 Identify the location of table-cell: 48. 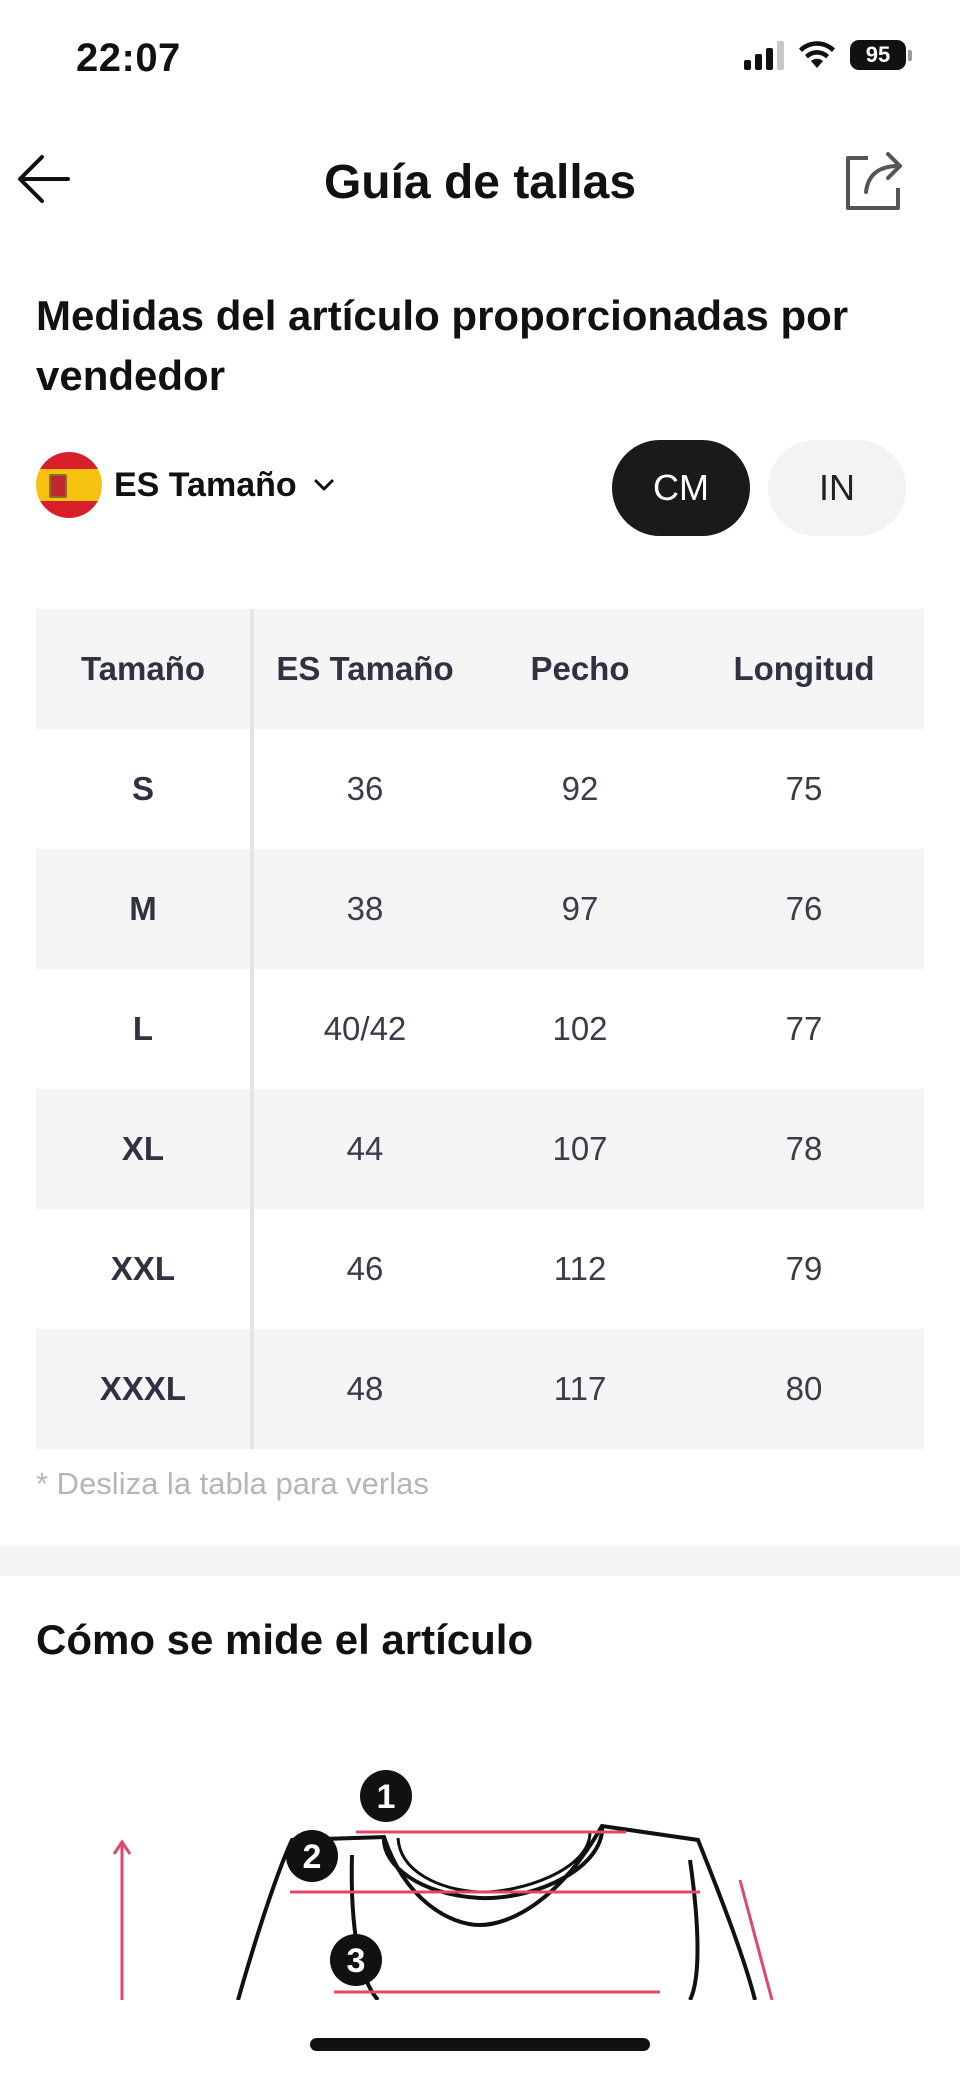
(365, 1388).